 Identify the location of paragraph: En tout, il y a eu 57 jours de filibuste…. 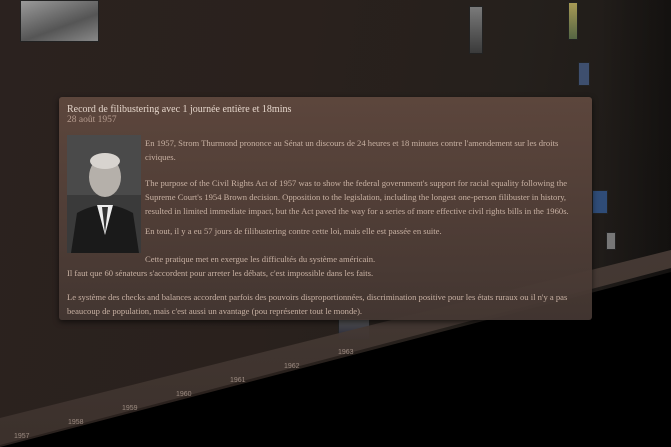
(293, 231).